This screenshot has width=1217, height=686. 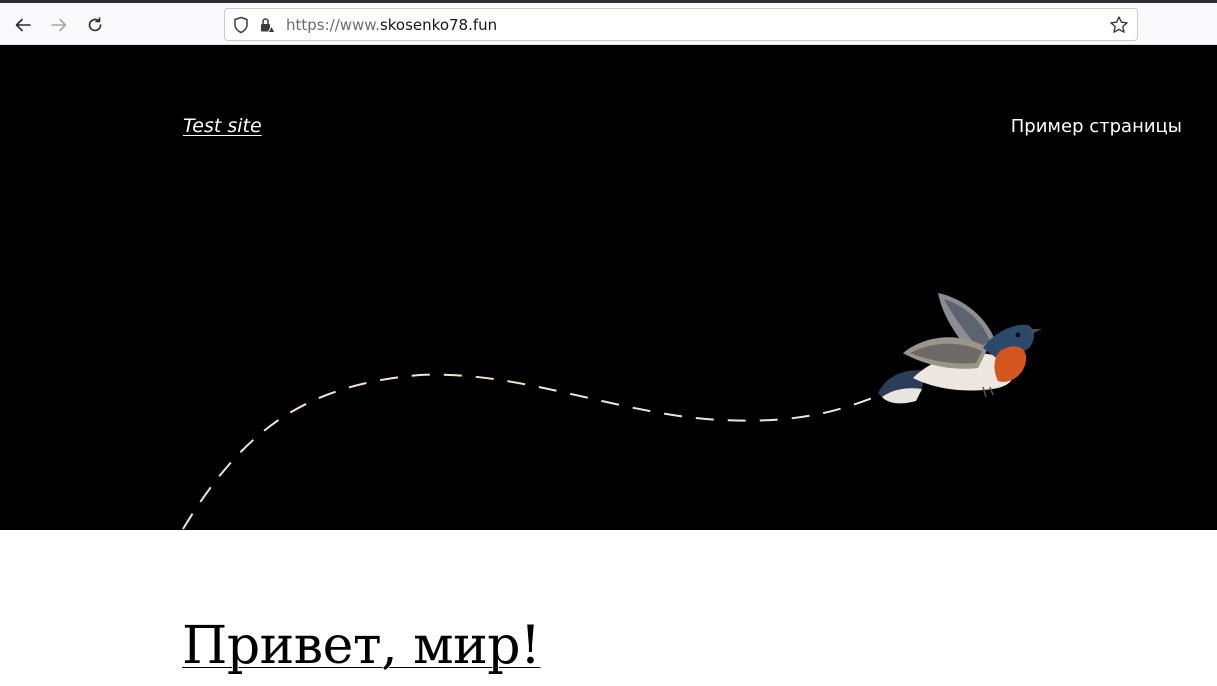 What do you see at coordinates (1119, 25) in the screenshot?
I see `star-icon` at bounding box center [1119, 25].